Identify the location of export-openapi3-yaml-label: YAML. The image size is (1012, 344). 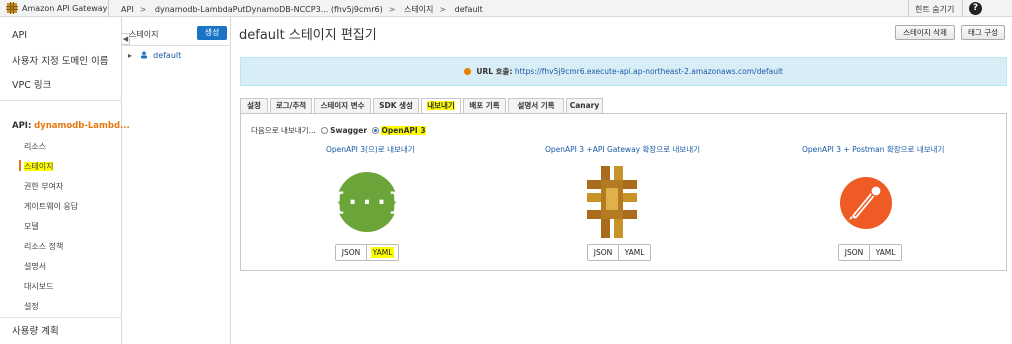
(382, 252).